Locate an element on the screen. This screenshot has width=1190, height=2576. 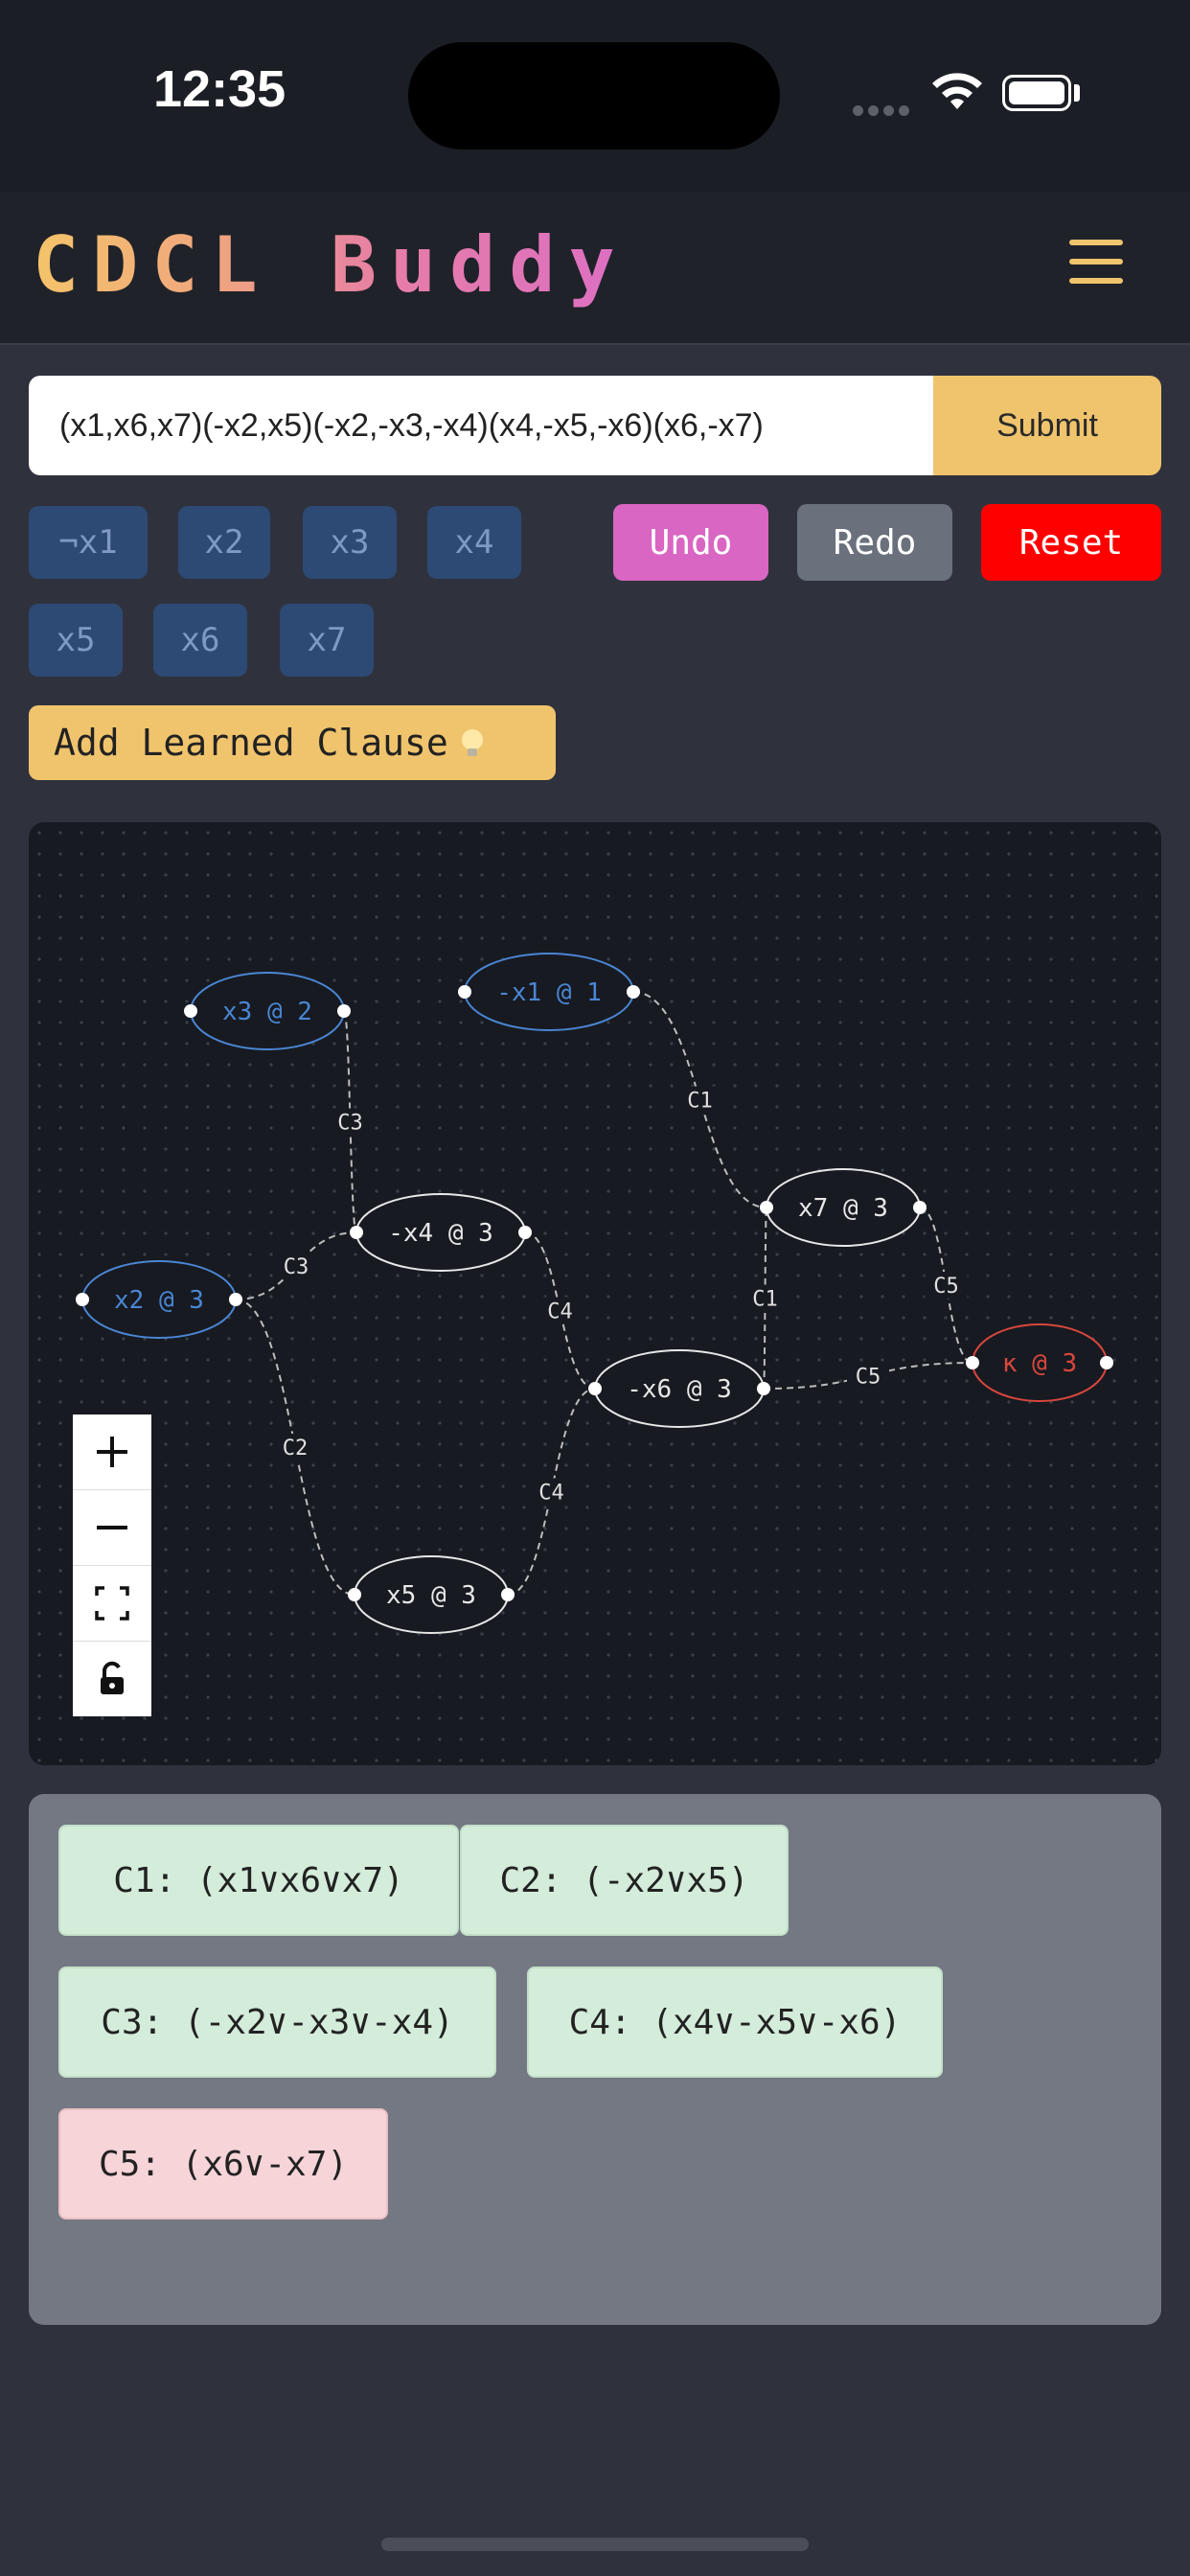
cellular-signal-icon is located at coordinates (884, 111).